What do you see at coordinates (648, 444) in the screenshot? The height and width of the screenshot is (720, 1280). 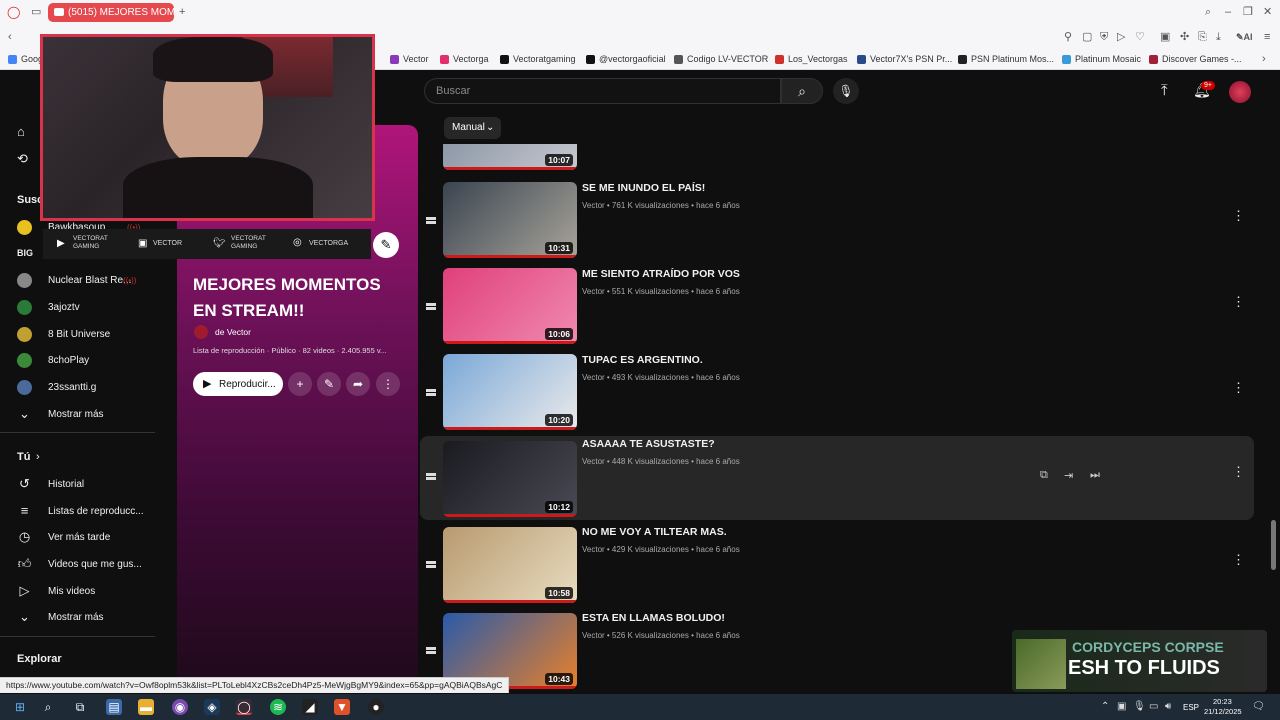 I see `video-title: ASAAAA TE ASUSTASTE?` at bounding box center [648, 444].